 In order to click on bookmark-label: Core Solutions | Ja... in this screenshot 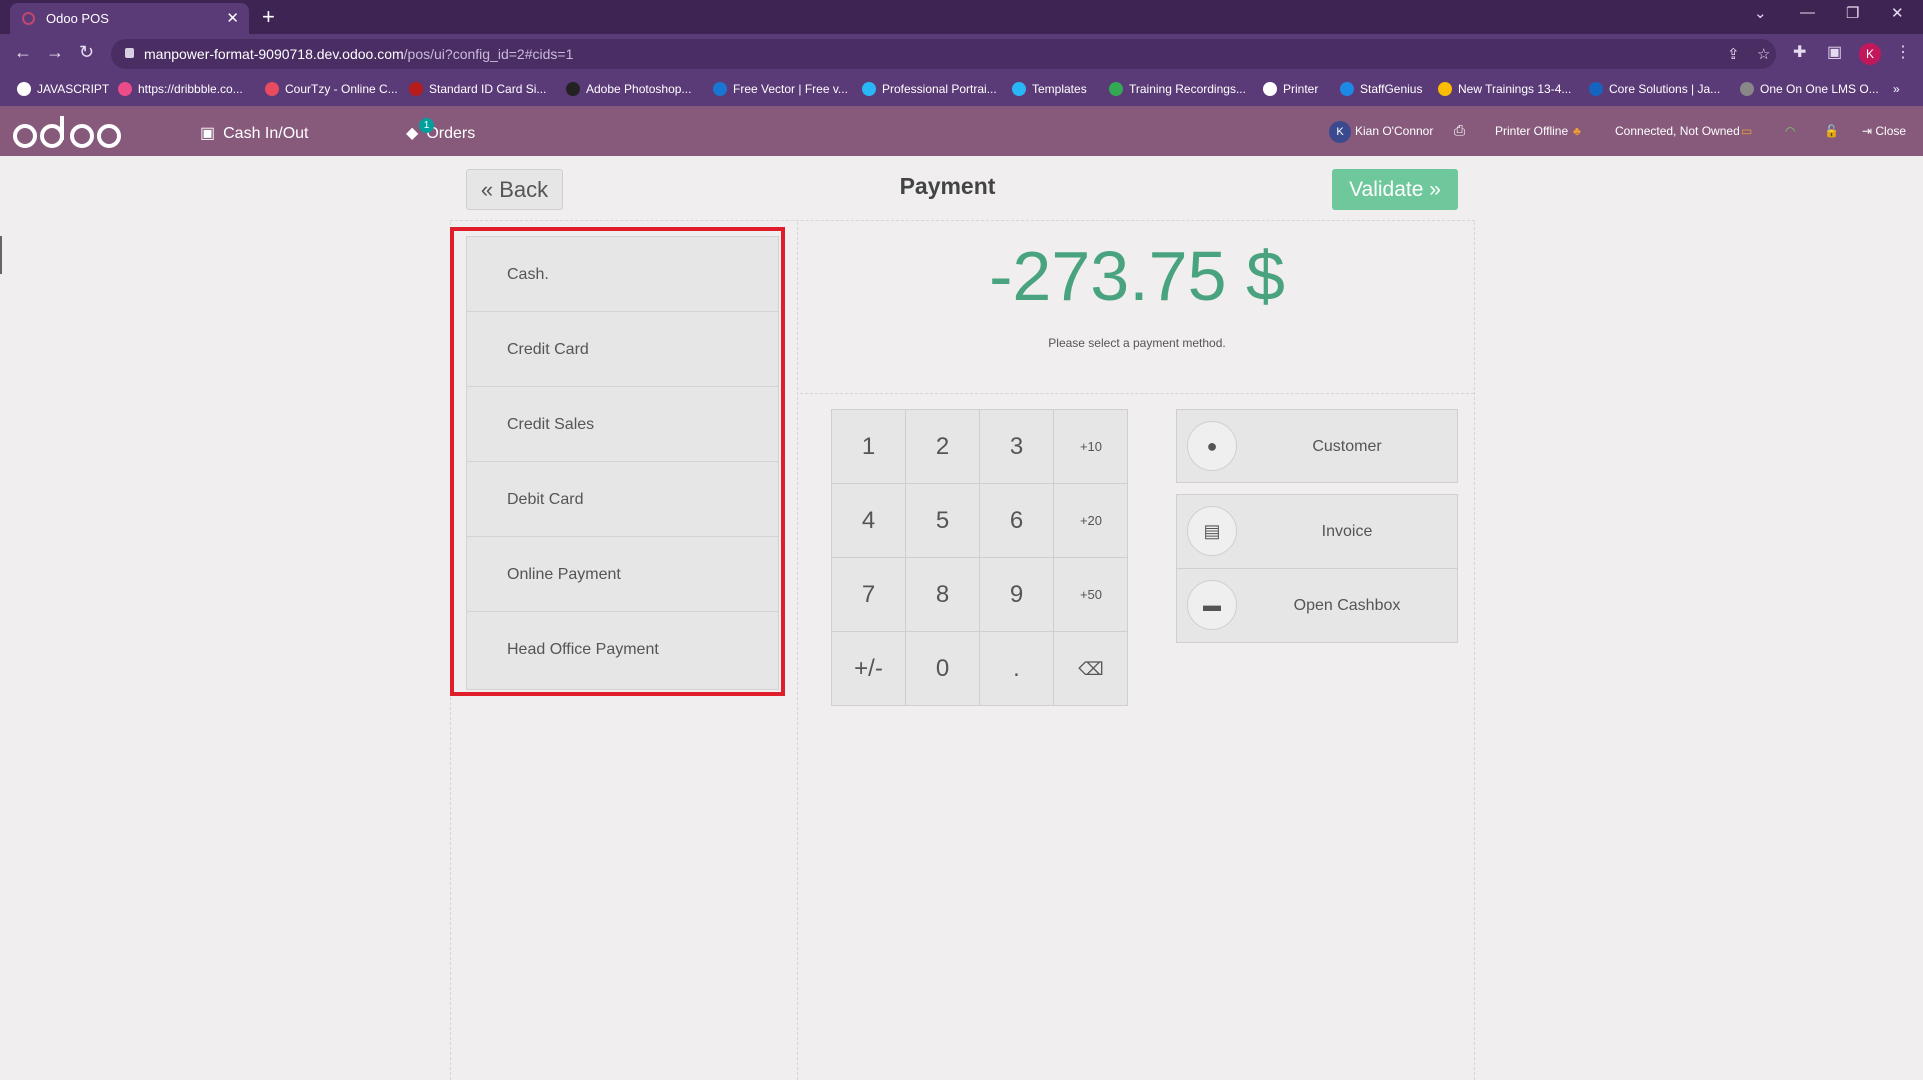, I will do `click(1665, 89)`.